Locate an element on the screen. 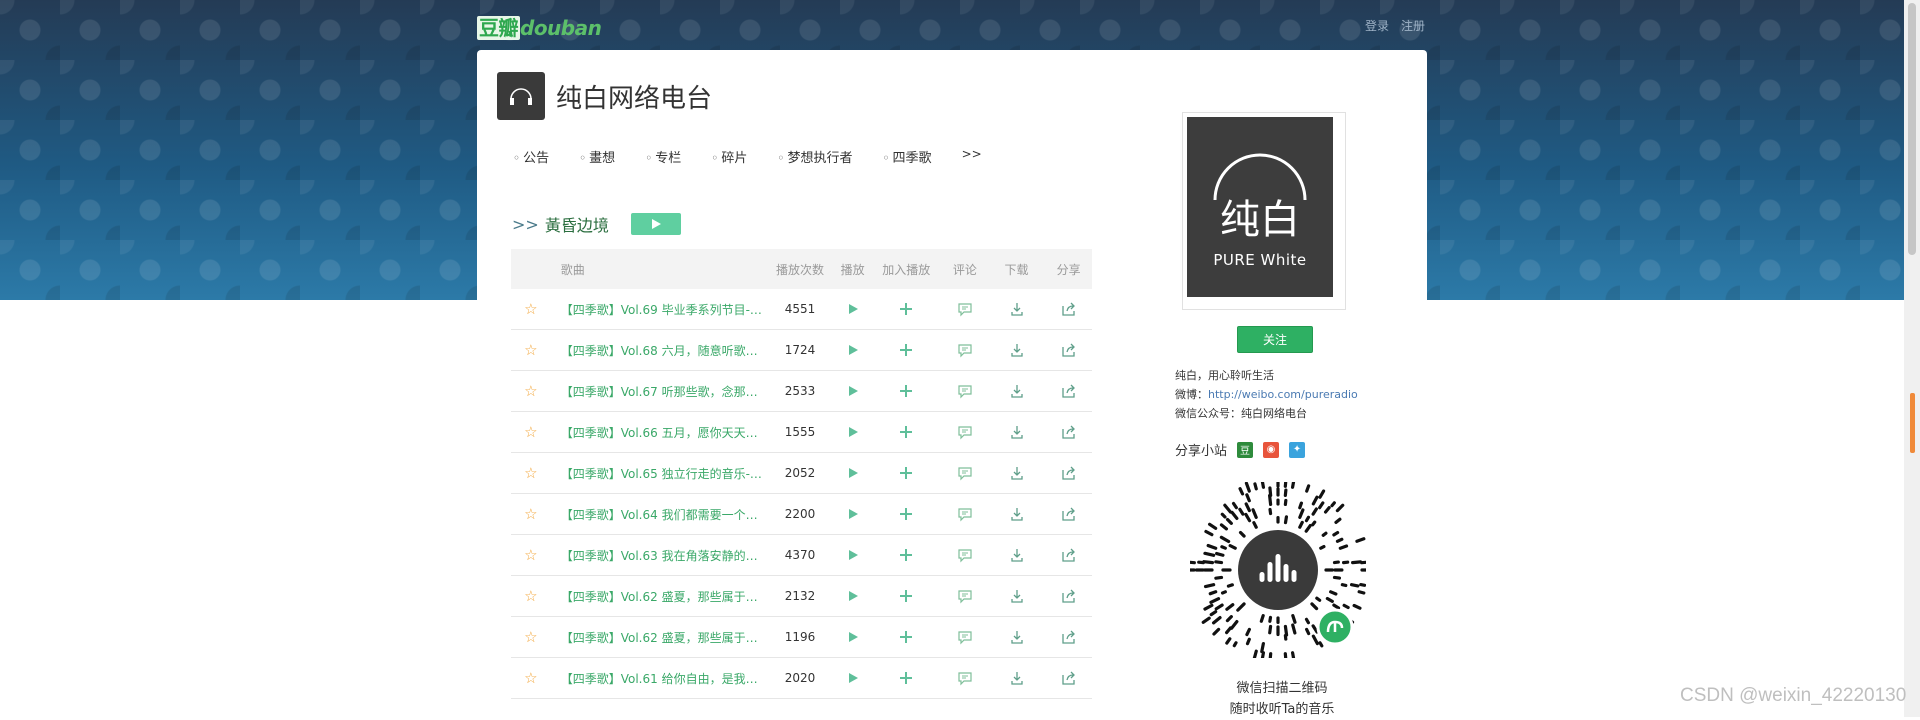  play-count: 1555 is located at coordinates (800, 432).